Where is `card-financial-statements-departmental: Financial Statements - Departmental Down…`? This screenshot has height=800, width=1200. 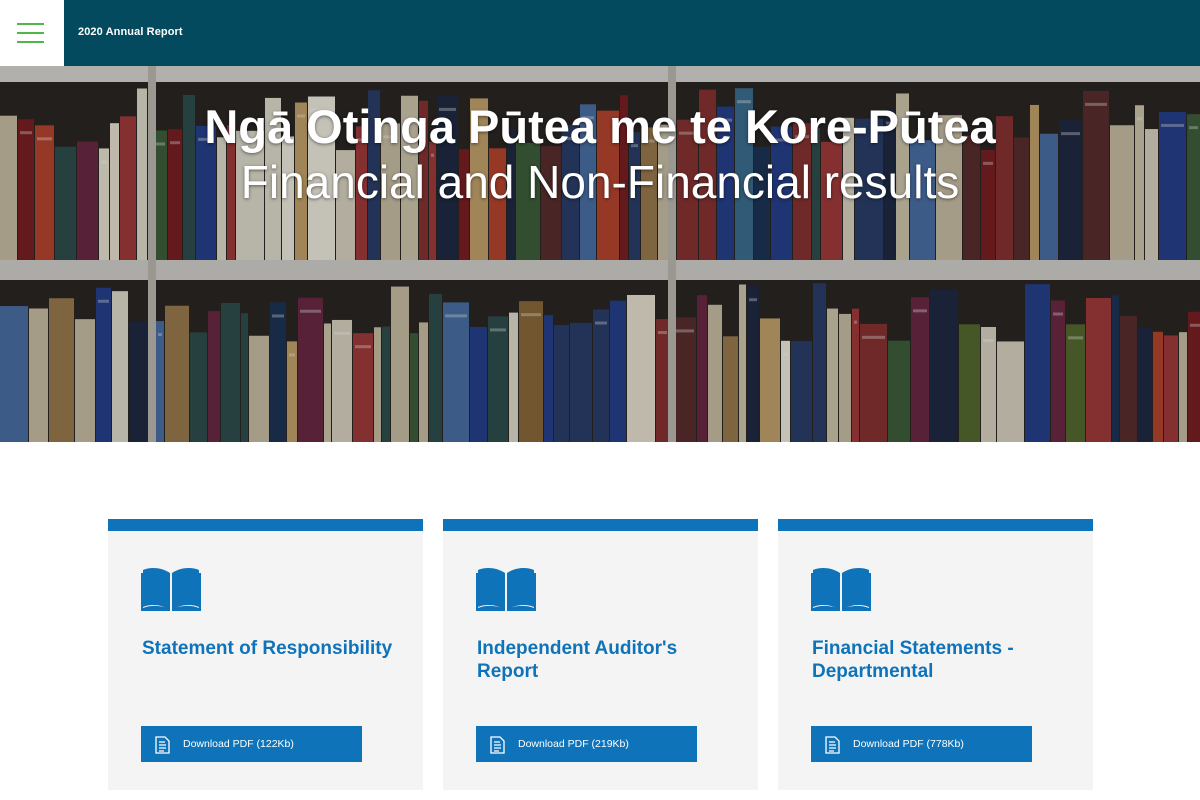
card-financial-statements-departmental: Financial Statements - Departmental Down… is located at coordinates (935, 654).